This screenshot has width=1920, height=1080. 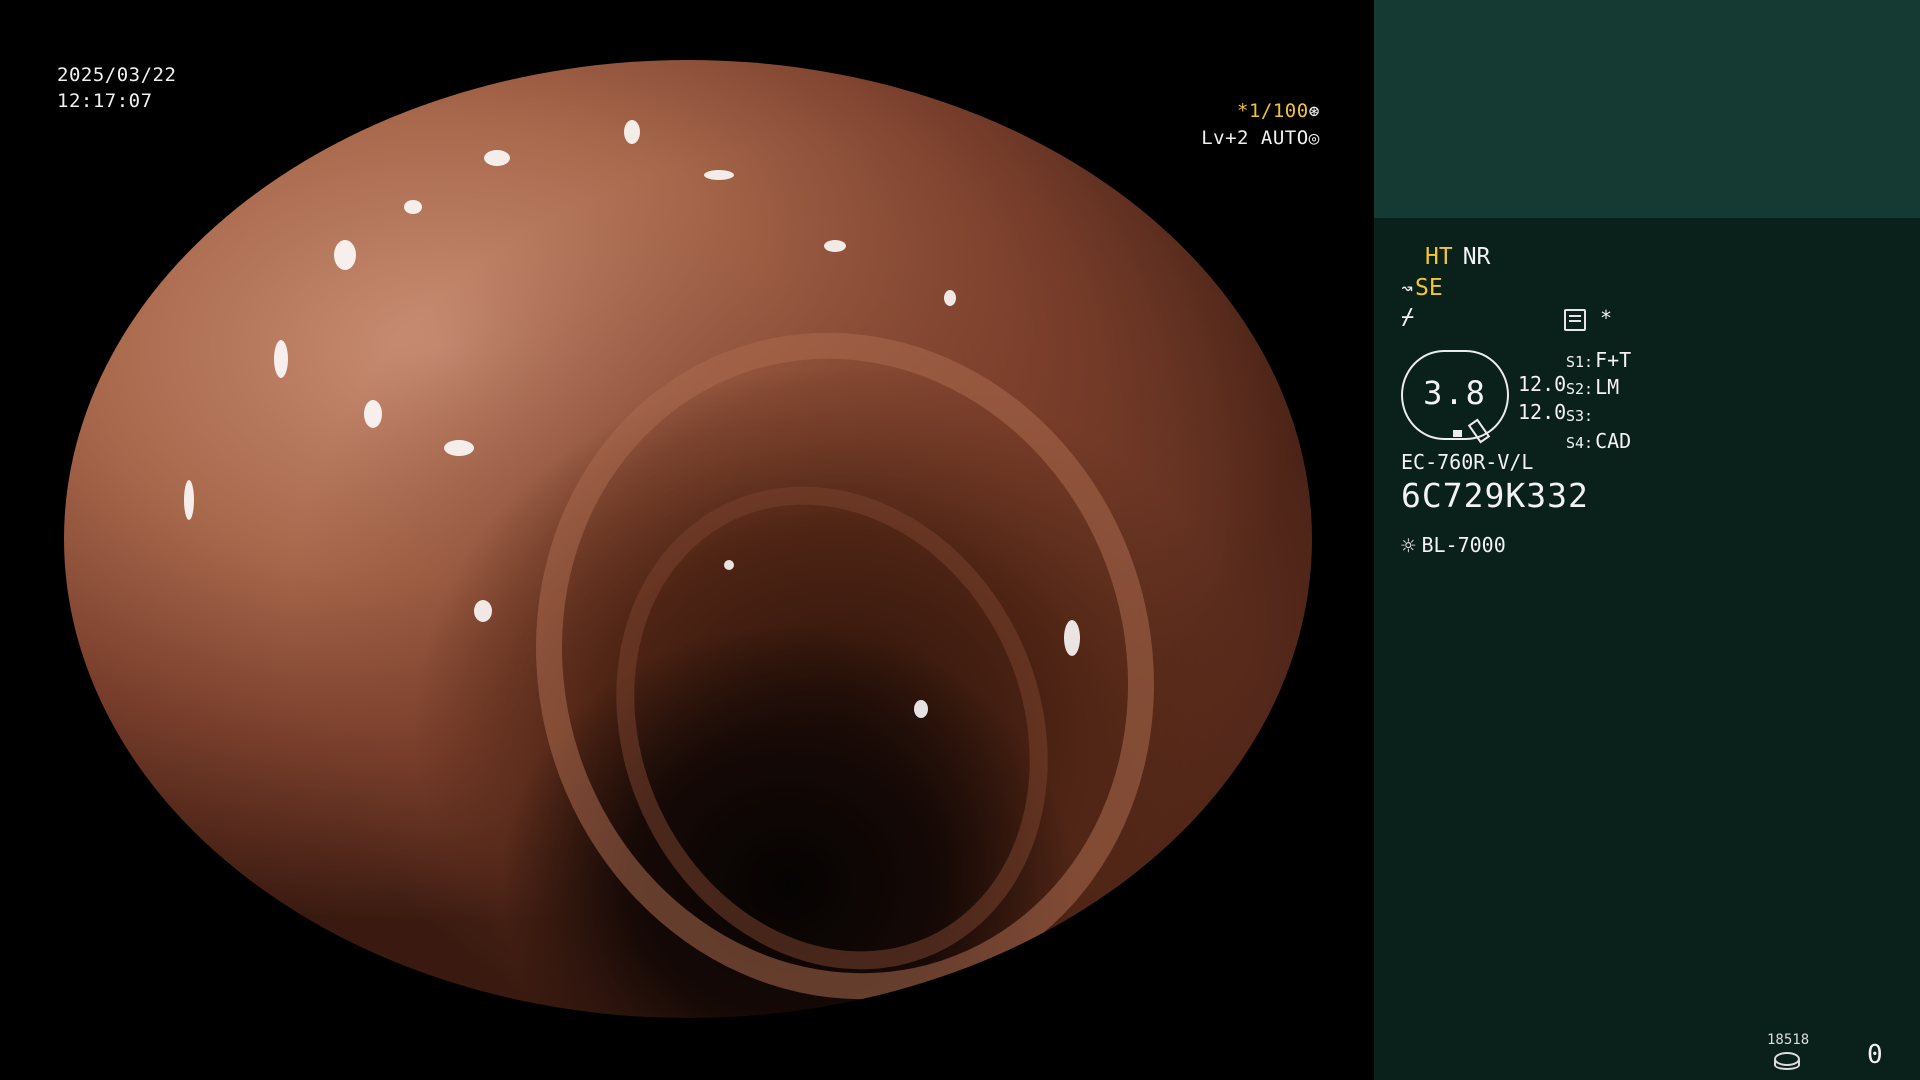 I want to click on nr-indicator: NR, so click(x=1476, y=257).